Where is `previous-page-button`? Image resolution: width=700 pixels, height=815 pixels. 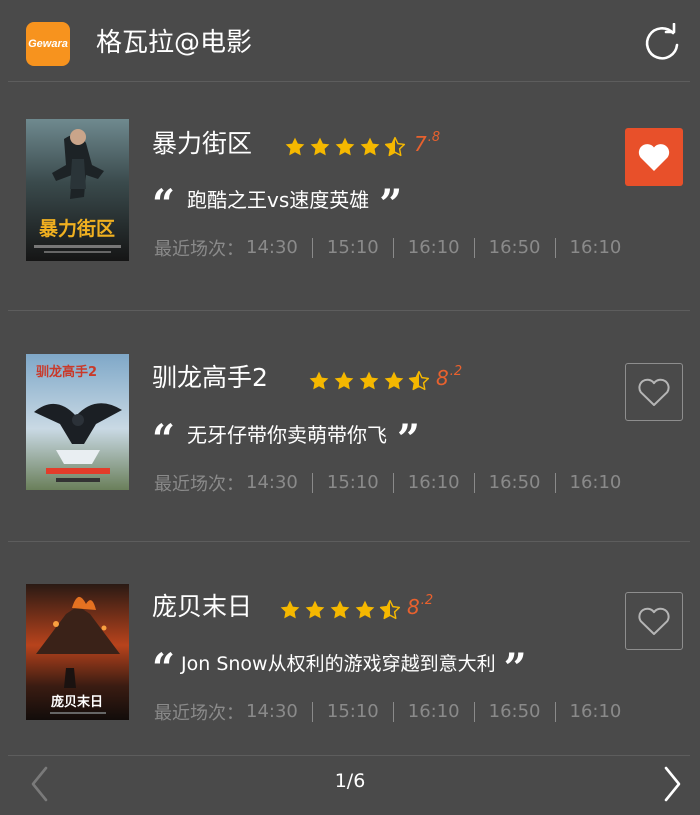 previous-page-button is located at coordinates (40, 784).